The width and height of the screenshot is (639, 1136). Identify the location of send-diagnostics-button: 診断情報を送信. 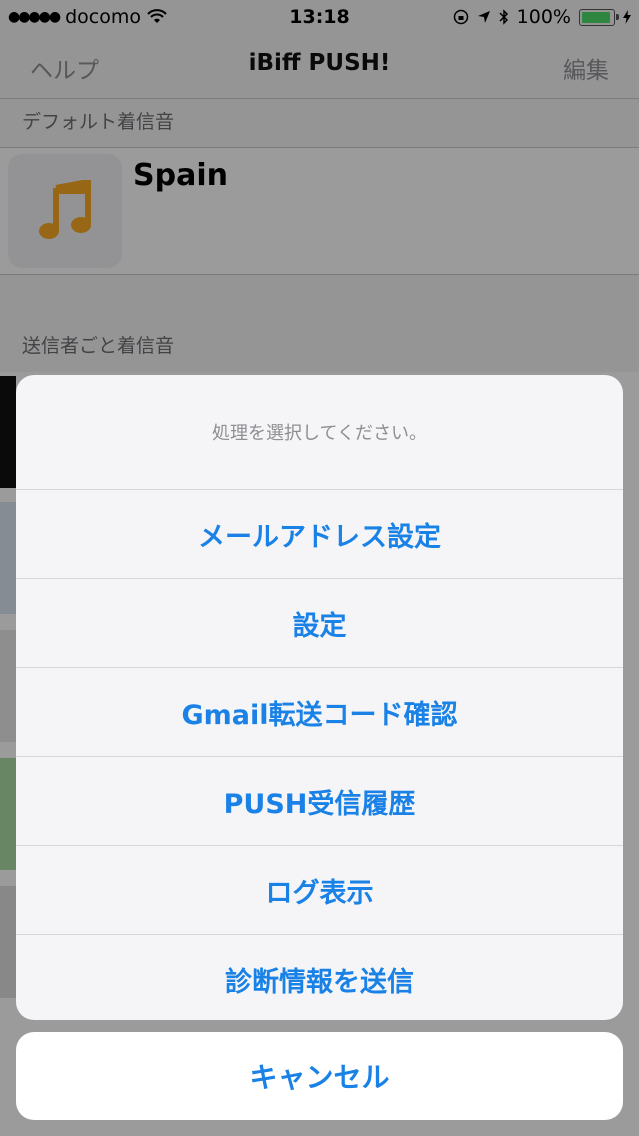
(319, 977).